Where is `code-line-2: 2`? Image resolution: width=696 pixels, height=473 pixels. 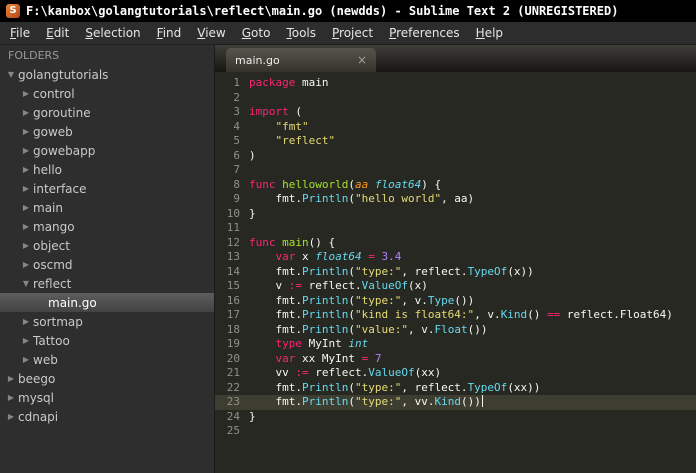
code-line-2: 2 is located at coordinates (455, 98).